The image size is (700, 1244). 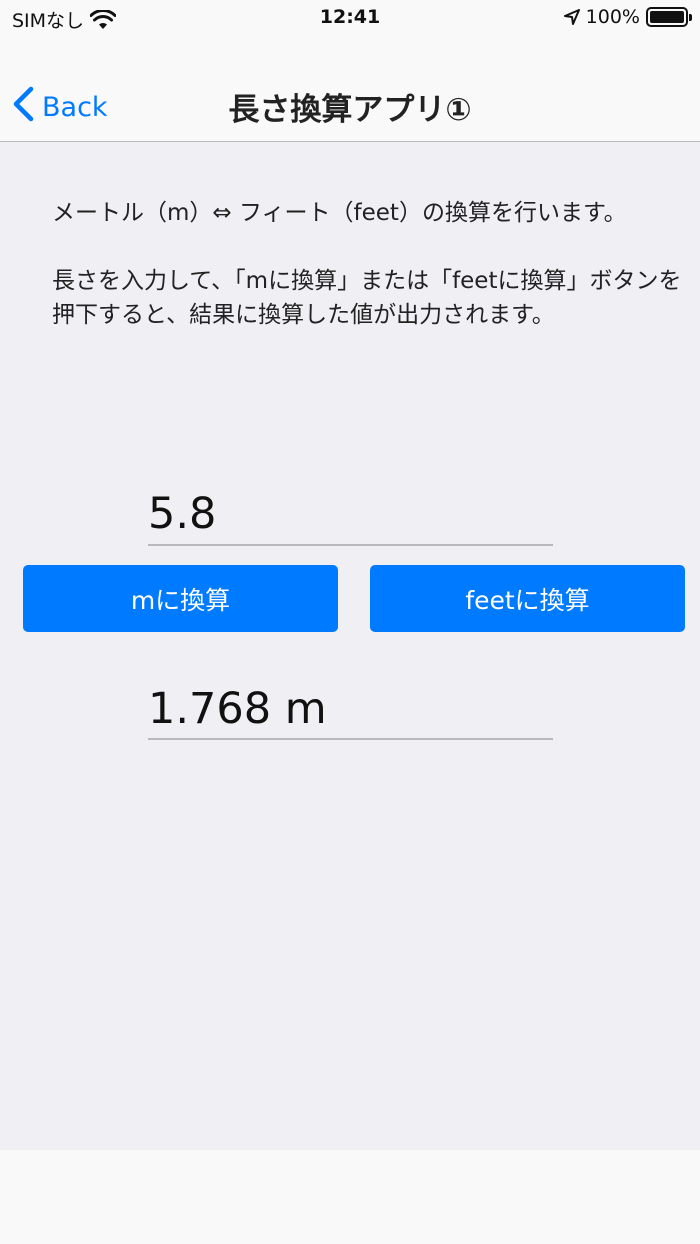 What do you see at coordinates (612, 17) in the screenshot?
I see `battery-percent: 100%` at bounding box center [612, 17].